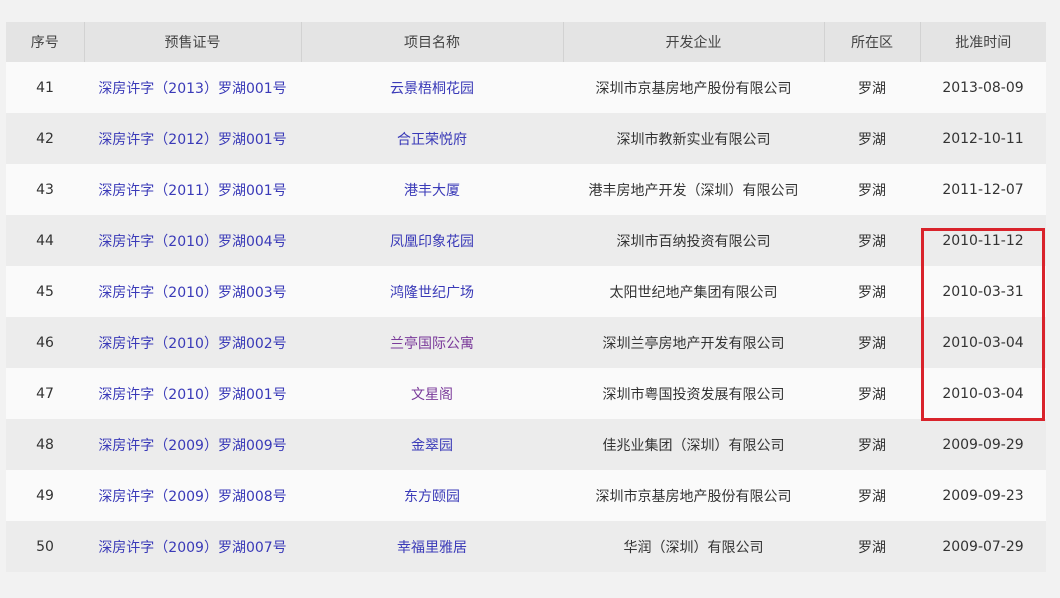  Describe the element at coordinates (45, 444) in the screenshot. I see `cell-serial: 48` at that location.